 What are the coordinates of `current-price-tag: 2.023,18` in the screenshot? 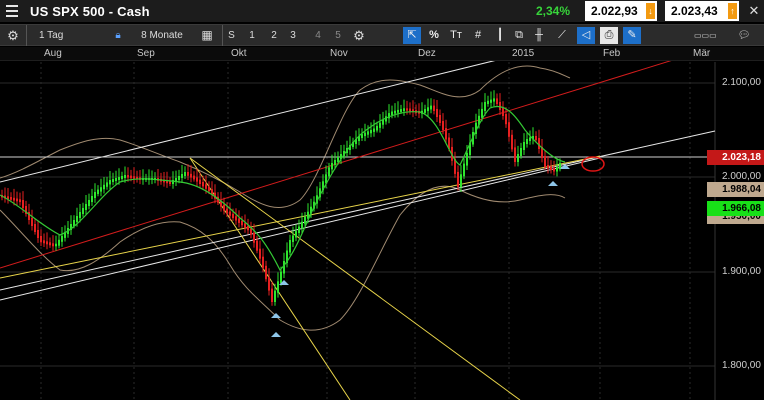 It's located at (735, 157).